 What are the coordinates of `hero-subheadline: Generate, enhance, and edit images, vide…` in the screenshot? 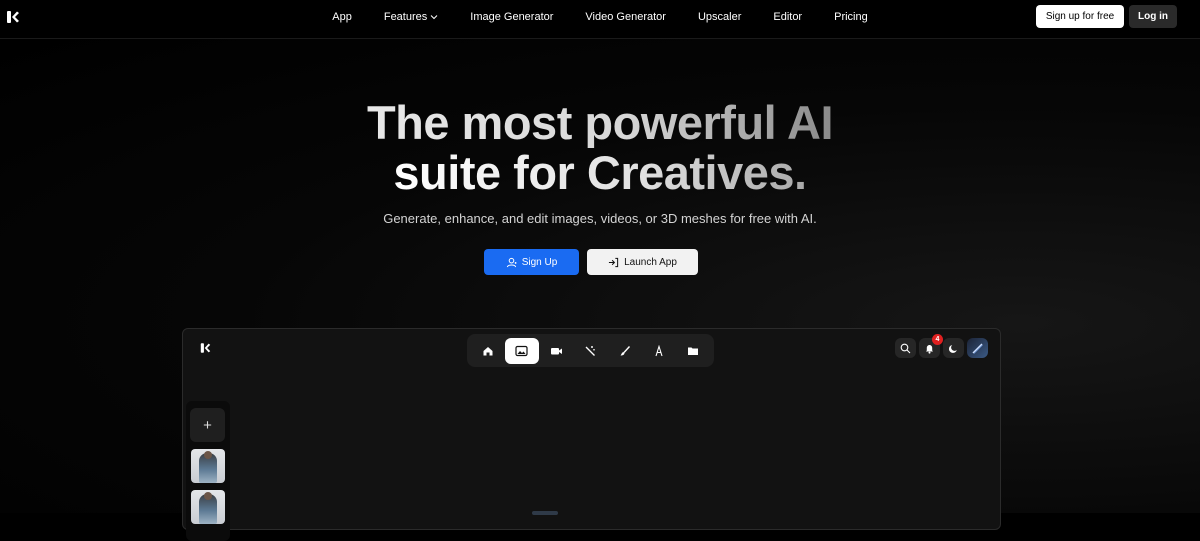 It's located at (600, 218).